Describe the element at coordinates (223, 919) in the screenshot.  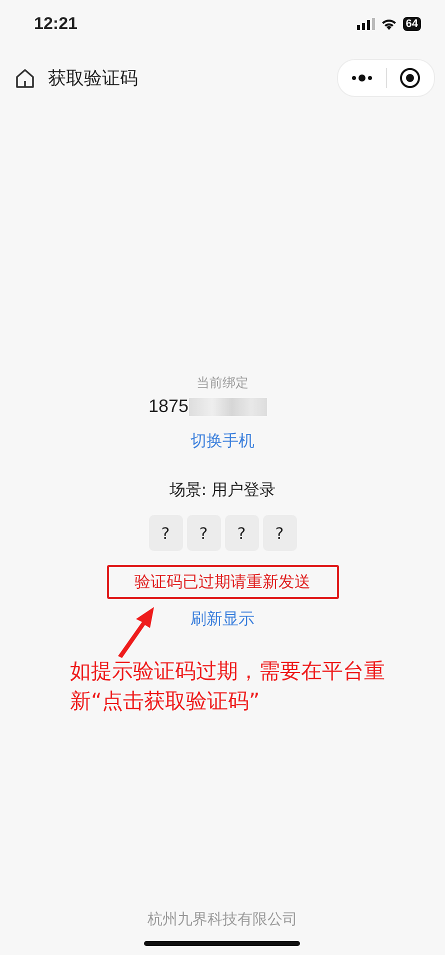
I see `company-name: 杭州九界科技有限公司` at that location.